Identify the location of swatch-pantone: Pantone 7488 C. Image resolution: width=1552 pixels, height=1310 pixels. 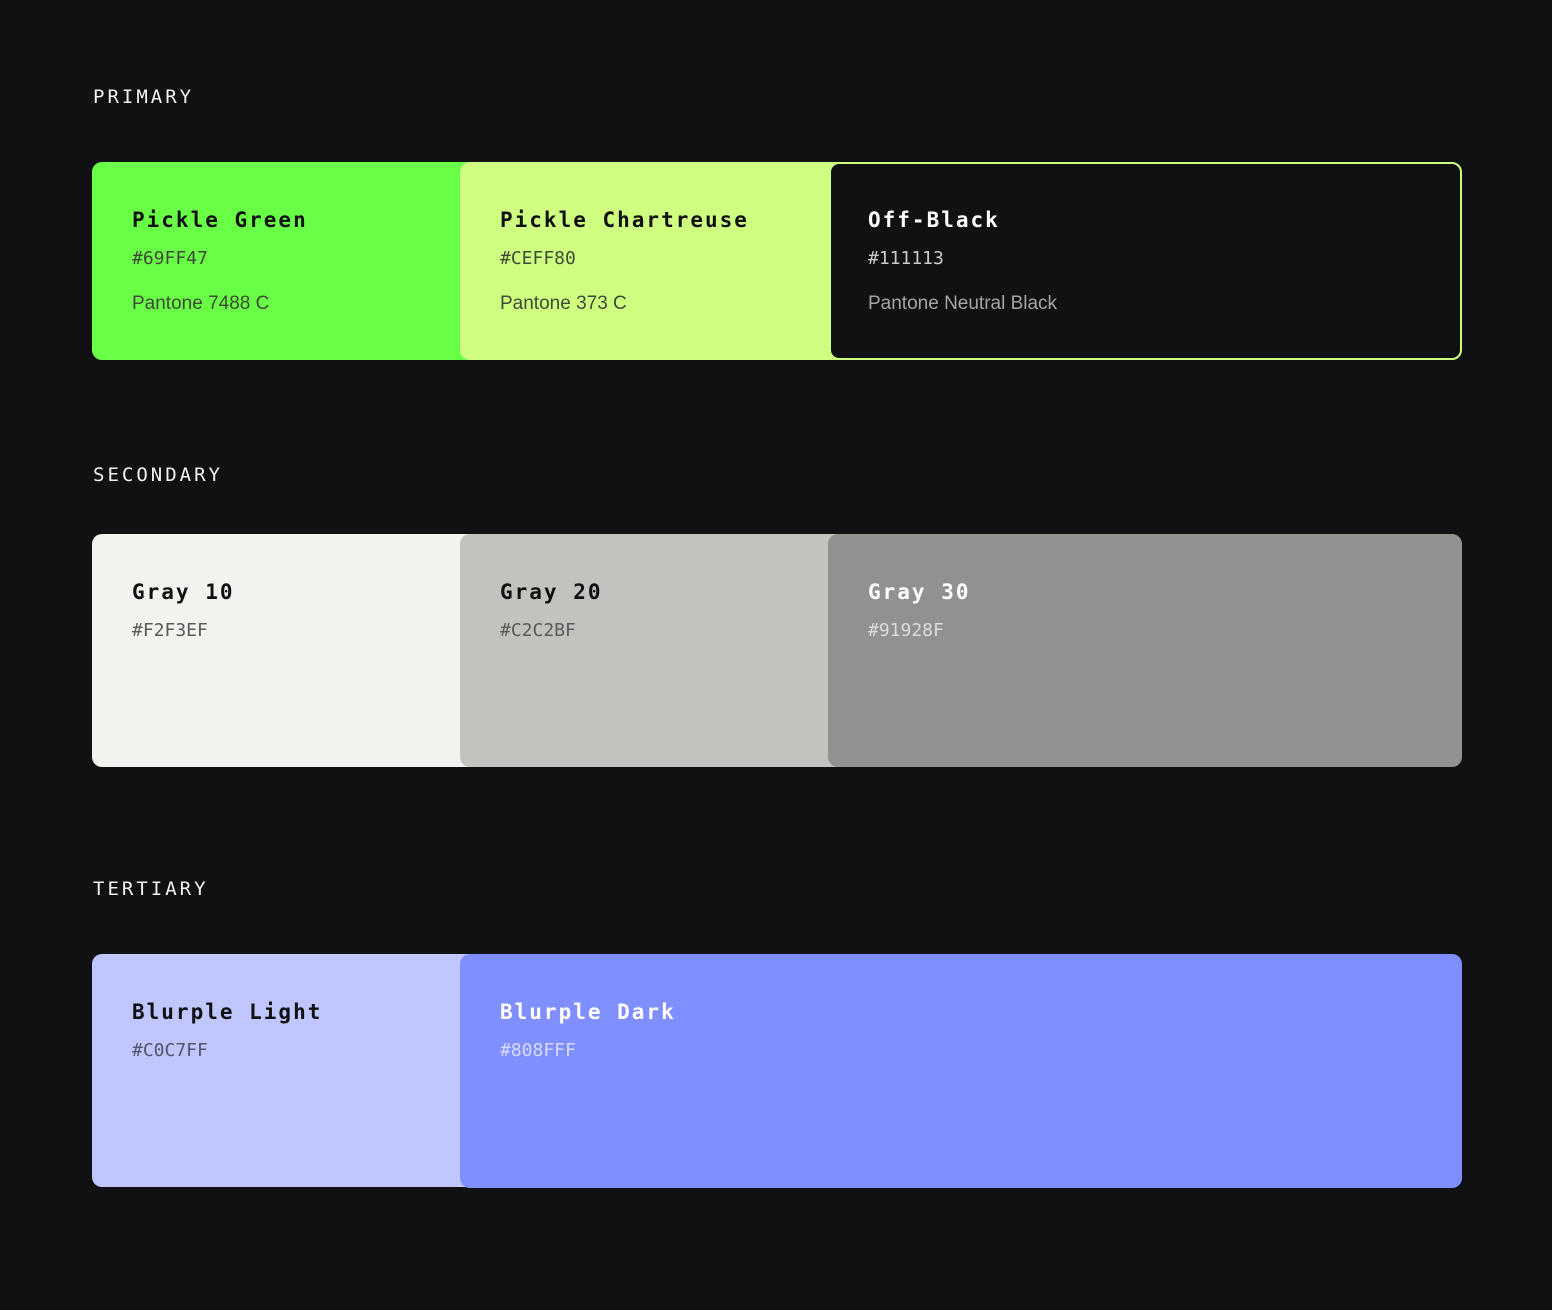
(201, 303).